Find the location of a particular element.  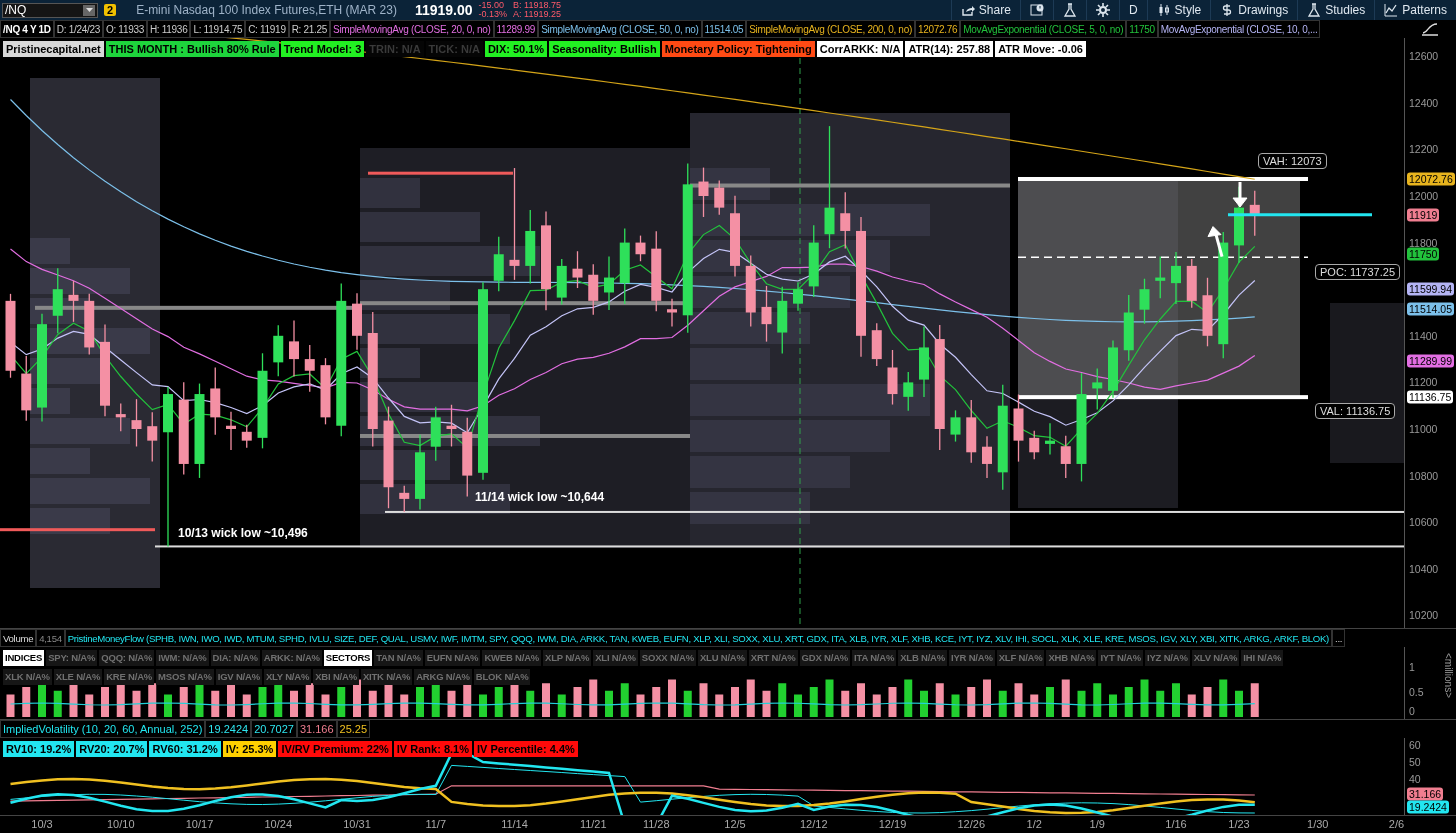

study-label: SimpleMovingAvg (CLOSE, 200, 0, no) is located at coordinates (830, 29).